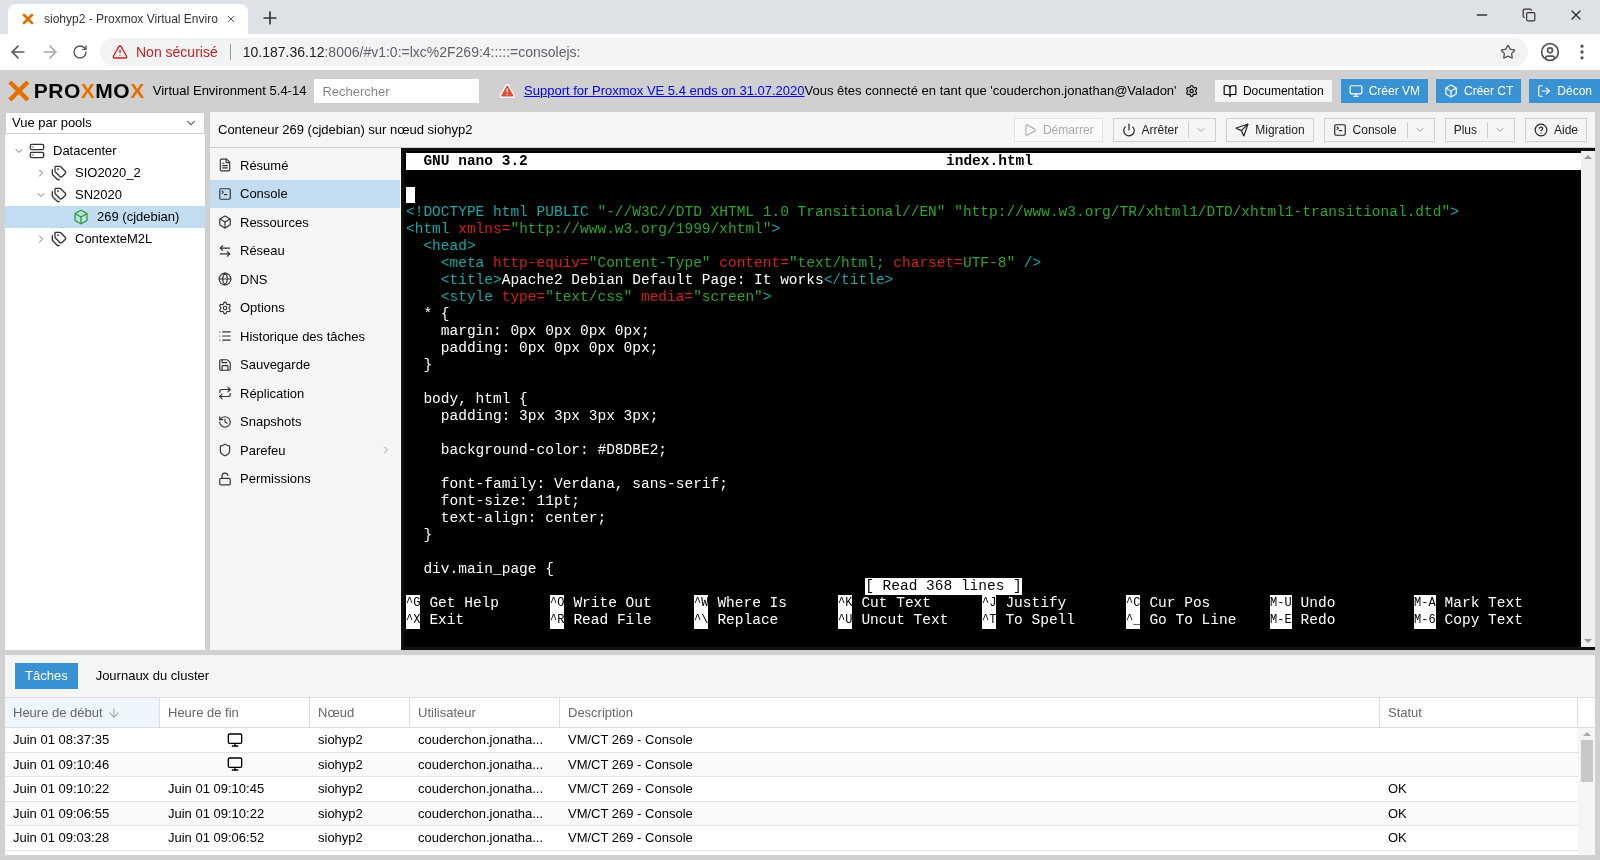 The height and width of the screenshot is (860, 1600). Describe the element at coordinates (1479, 712) in the screenshot. I see `column-header: Statut` at that location.